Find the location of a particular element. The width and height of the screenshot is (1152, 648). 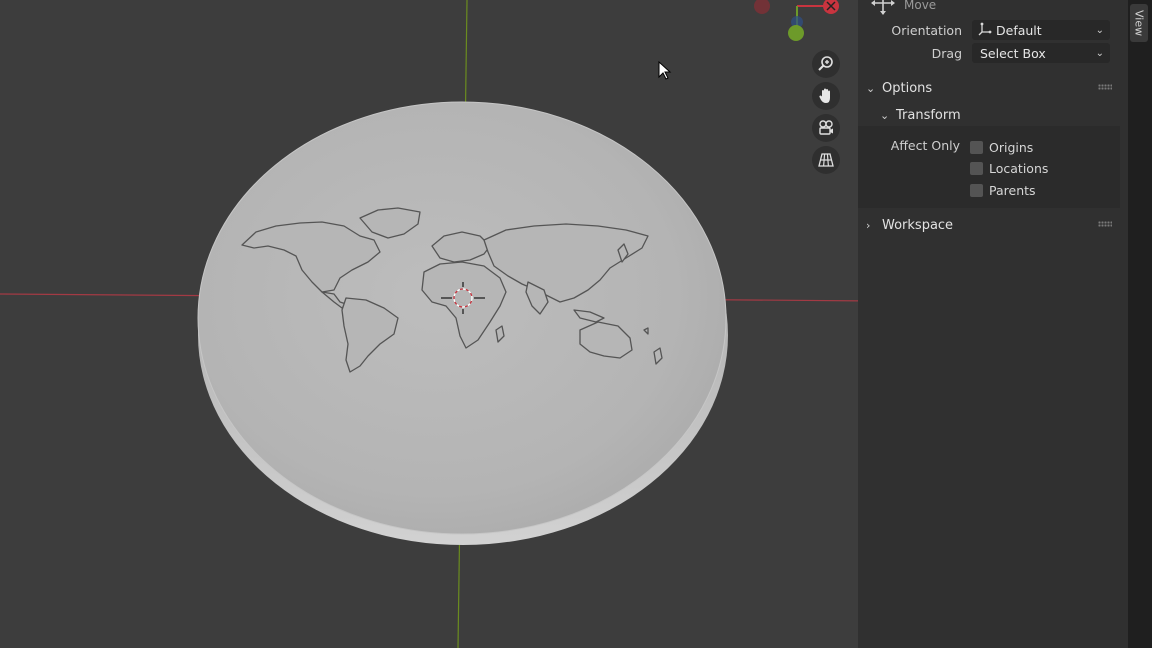

perspective-toggle-button is located at coordinates (826, 160).